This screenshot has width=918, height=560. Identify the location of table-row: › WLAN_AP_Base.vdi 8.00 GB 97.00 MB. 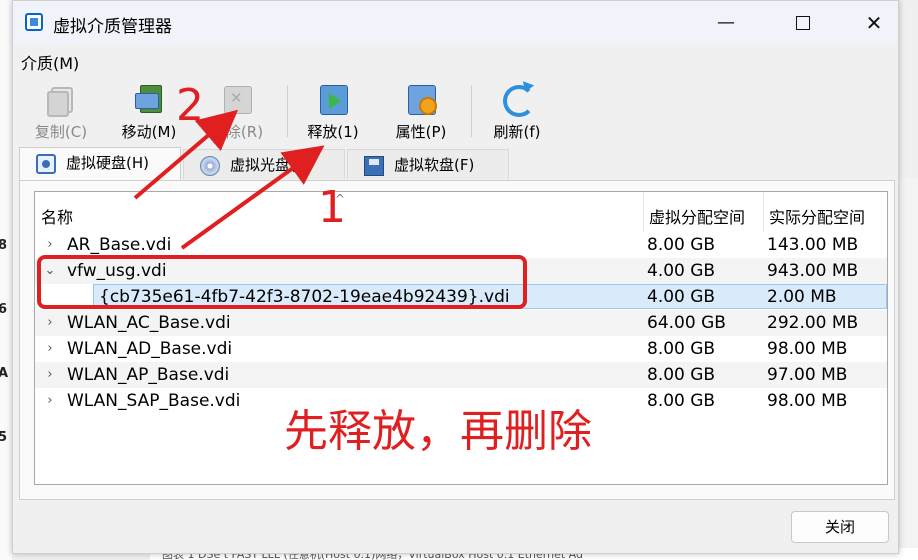
(461, 375).